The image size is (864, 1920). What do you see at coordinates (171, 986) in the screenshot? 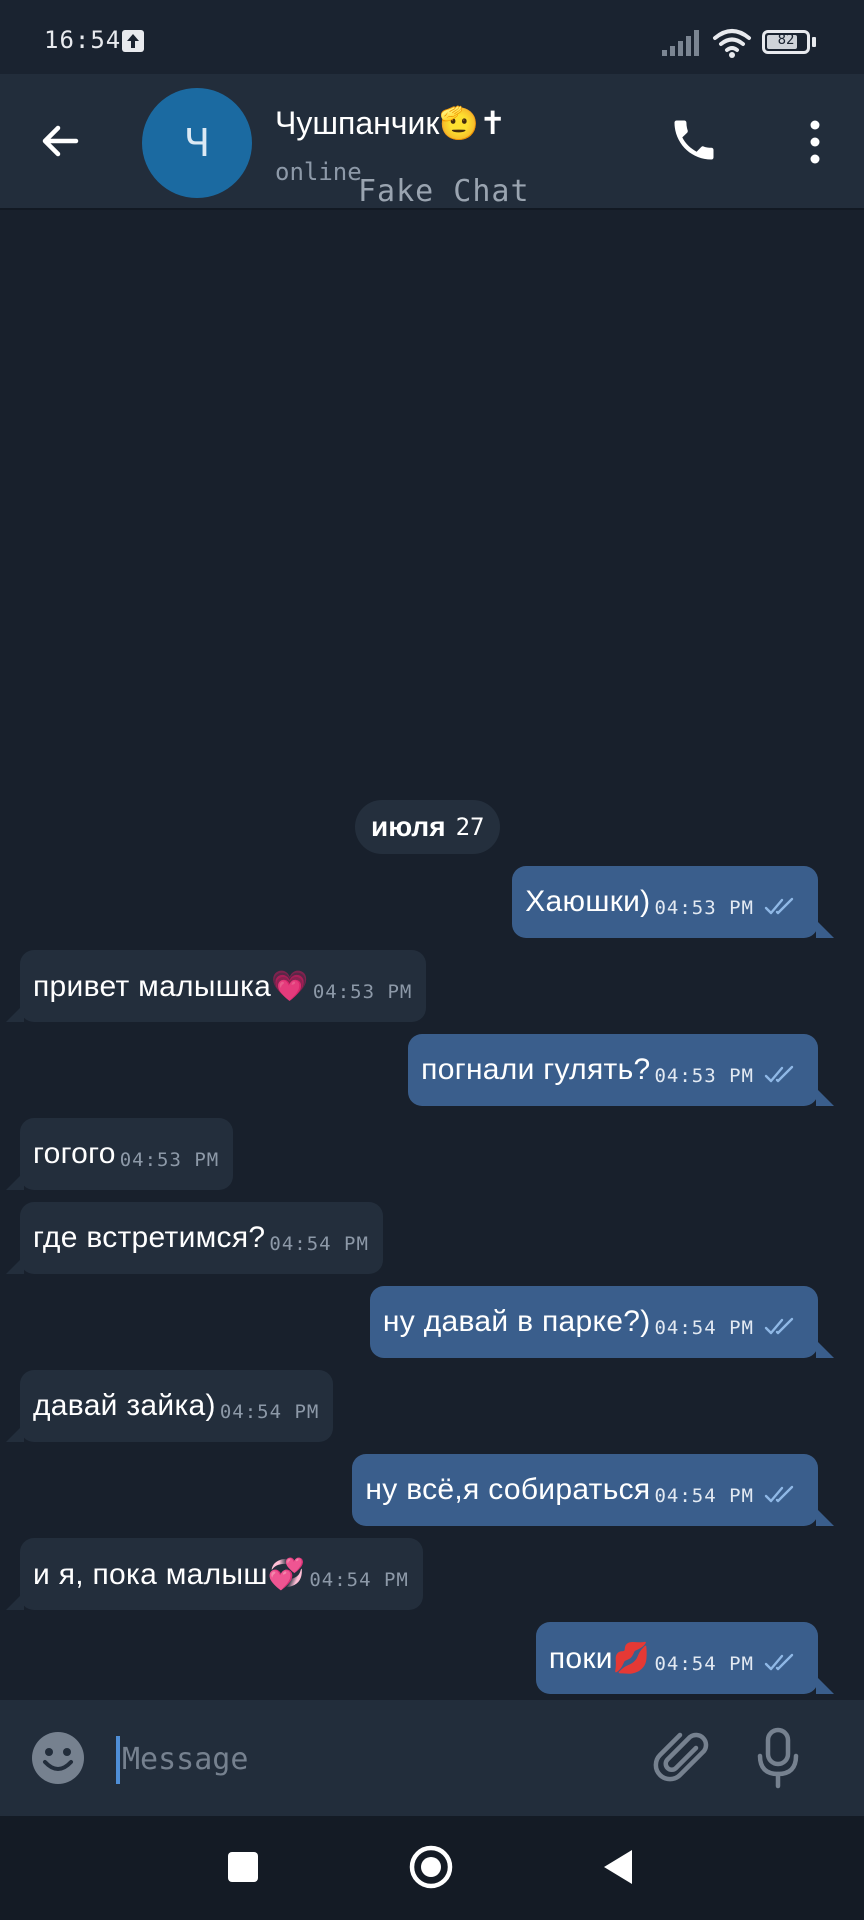
I see `message-text: привет малышка💗` at bounding box center [171, 986].